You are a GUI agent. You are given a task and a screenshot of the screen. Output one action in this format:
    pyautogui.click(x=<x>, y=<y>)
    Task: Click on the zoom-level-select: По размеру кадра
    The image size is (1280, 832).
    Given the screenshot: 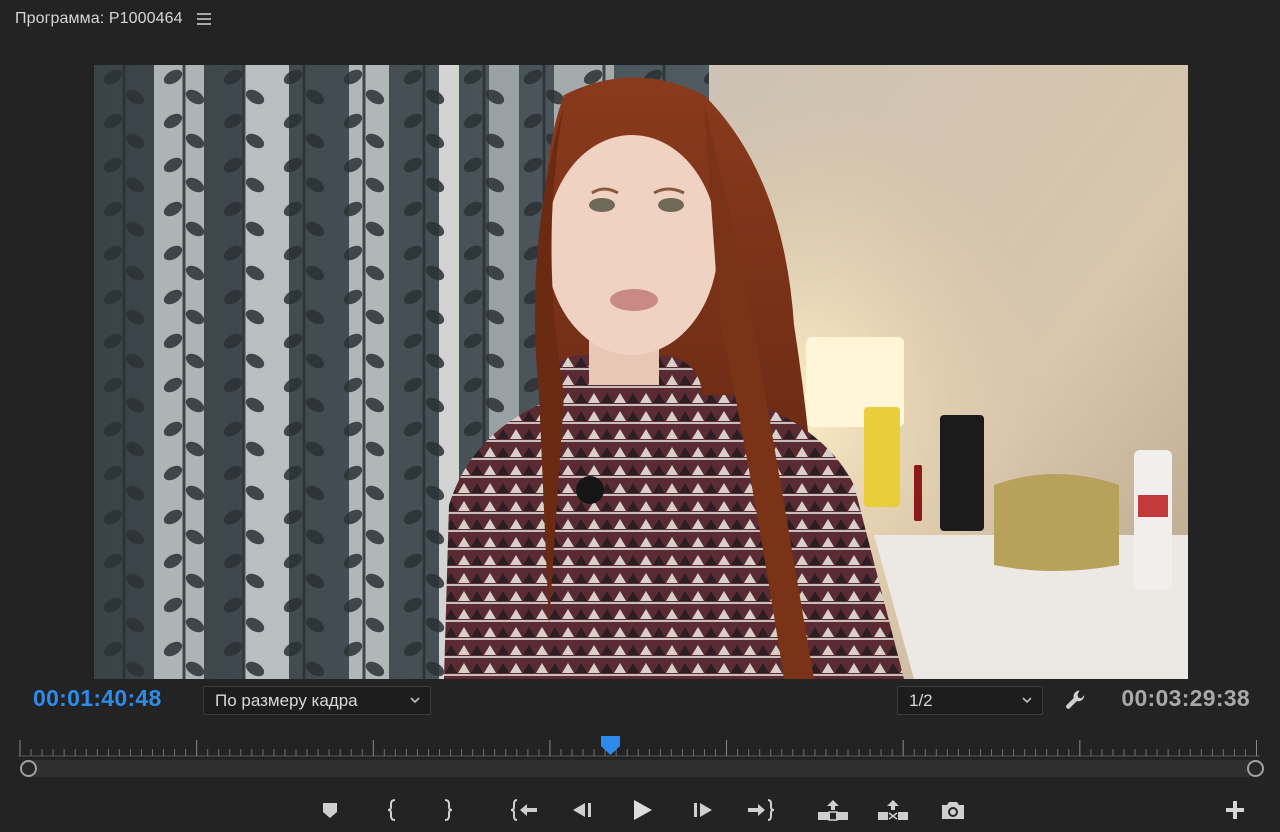 What is the action you would take?
    pyautogui.click(x=317, y=700)
    